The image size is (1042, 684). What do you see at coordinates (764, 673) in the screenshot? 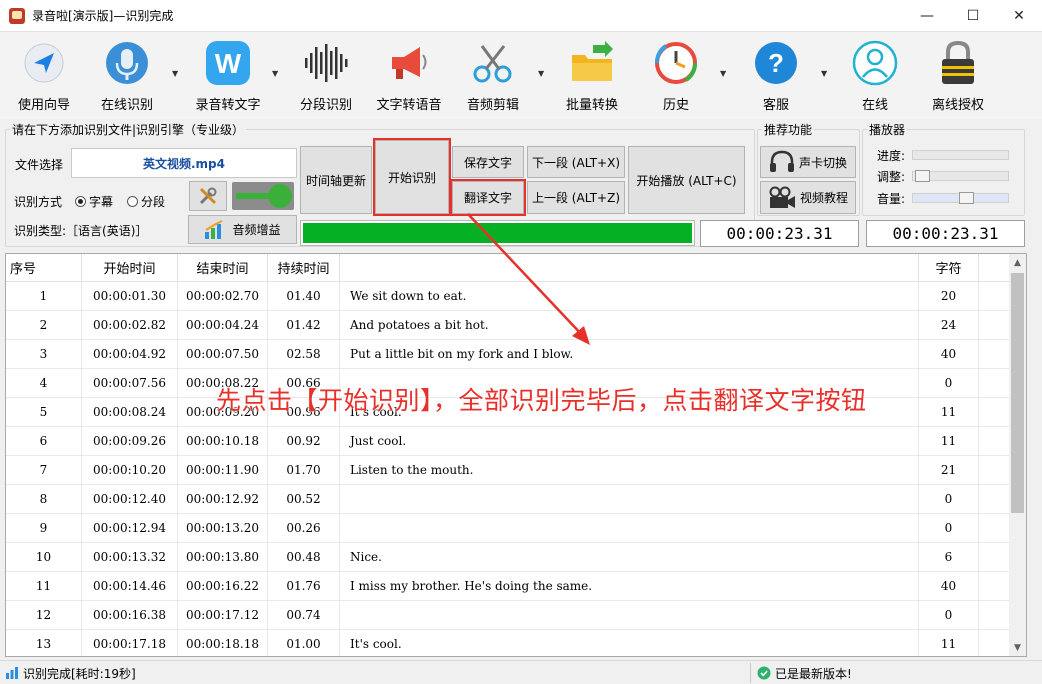
I see `cloud-check-icon` at bounding box center [764, 673].